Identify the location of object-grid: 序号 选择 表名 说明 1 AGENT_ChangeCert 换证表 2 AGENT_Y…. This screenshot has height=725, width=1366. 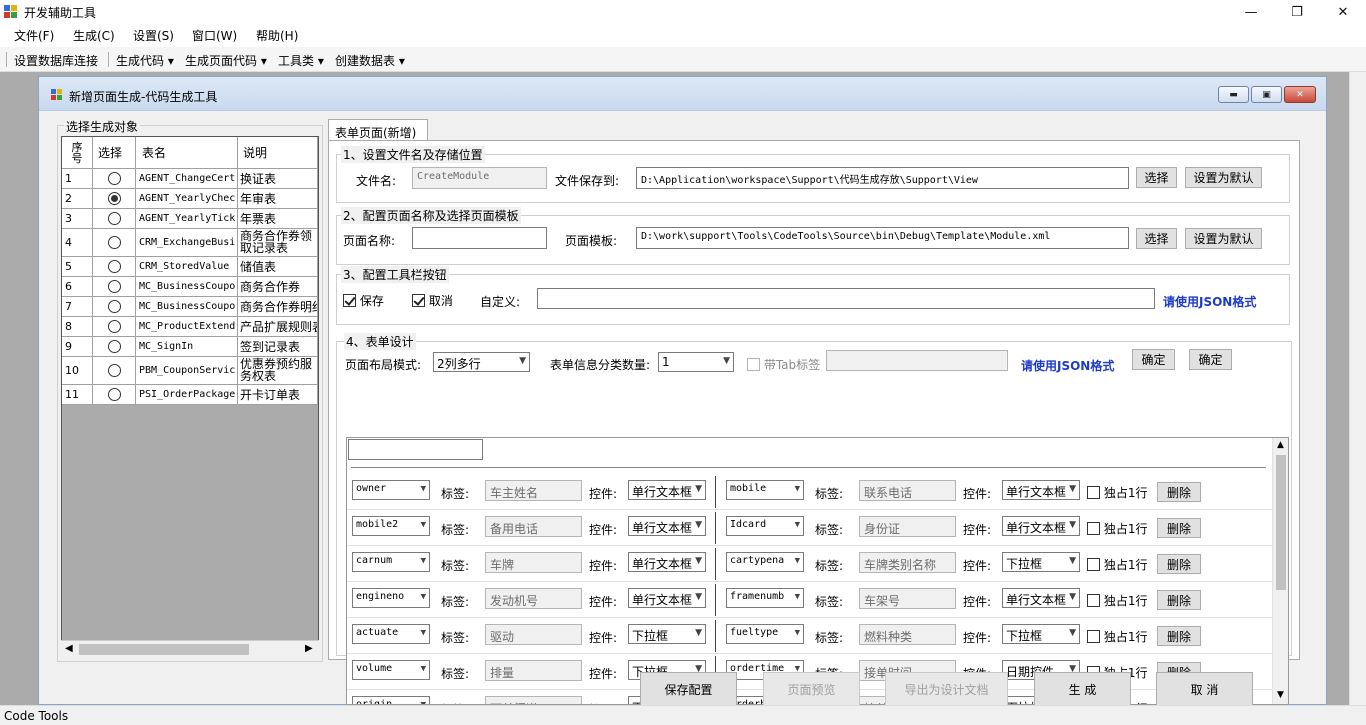
(190, 397).